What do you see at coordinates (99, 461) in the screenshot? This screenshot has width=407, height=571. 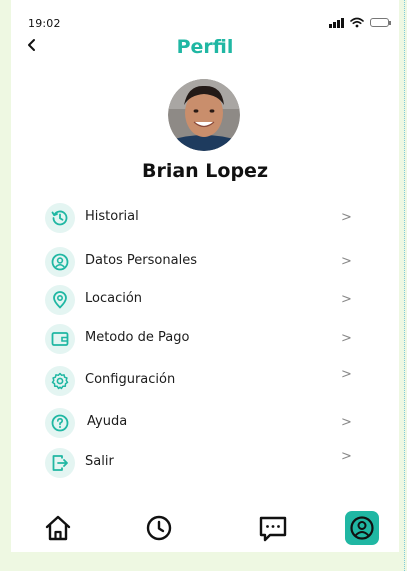 I see `menu-label-salir: Salir` at bounding box center [99, 461].